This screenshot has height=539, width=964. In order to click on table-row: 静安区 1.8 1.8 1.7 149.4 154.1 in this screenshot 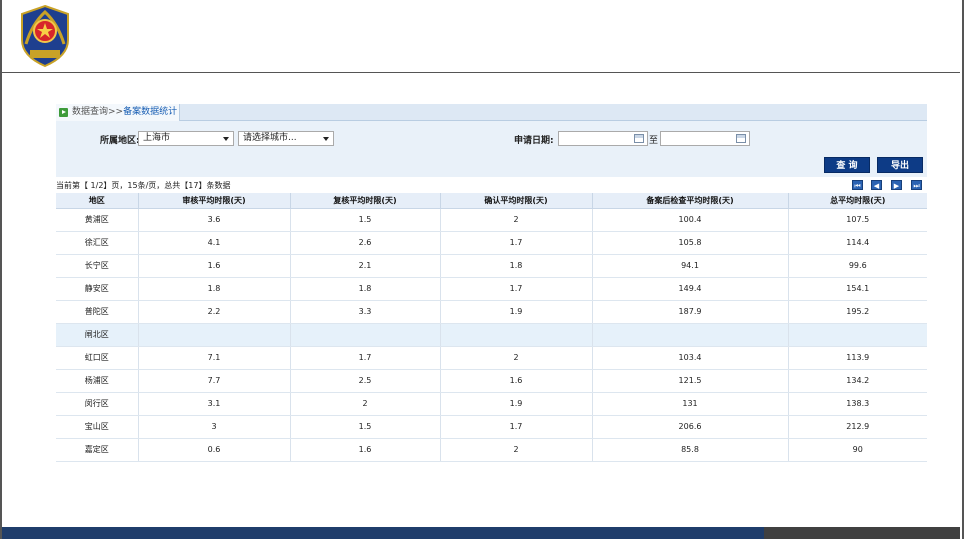, I will do `click(491, 289)`.